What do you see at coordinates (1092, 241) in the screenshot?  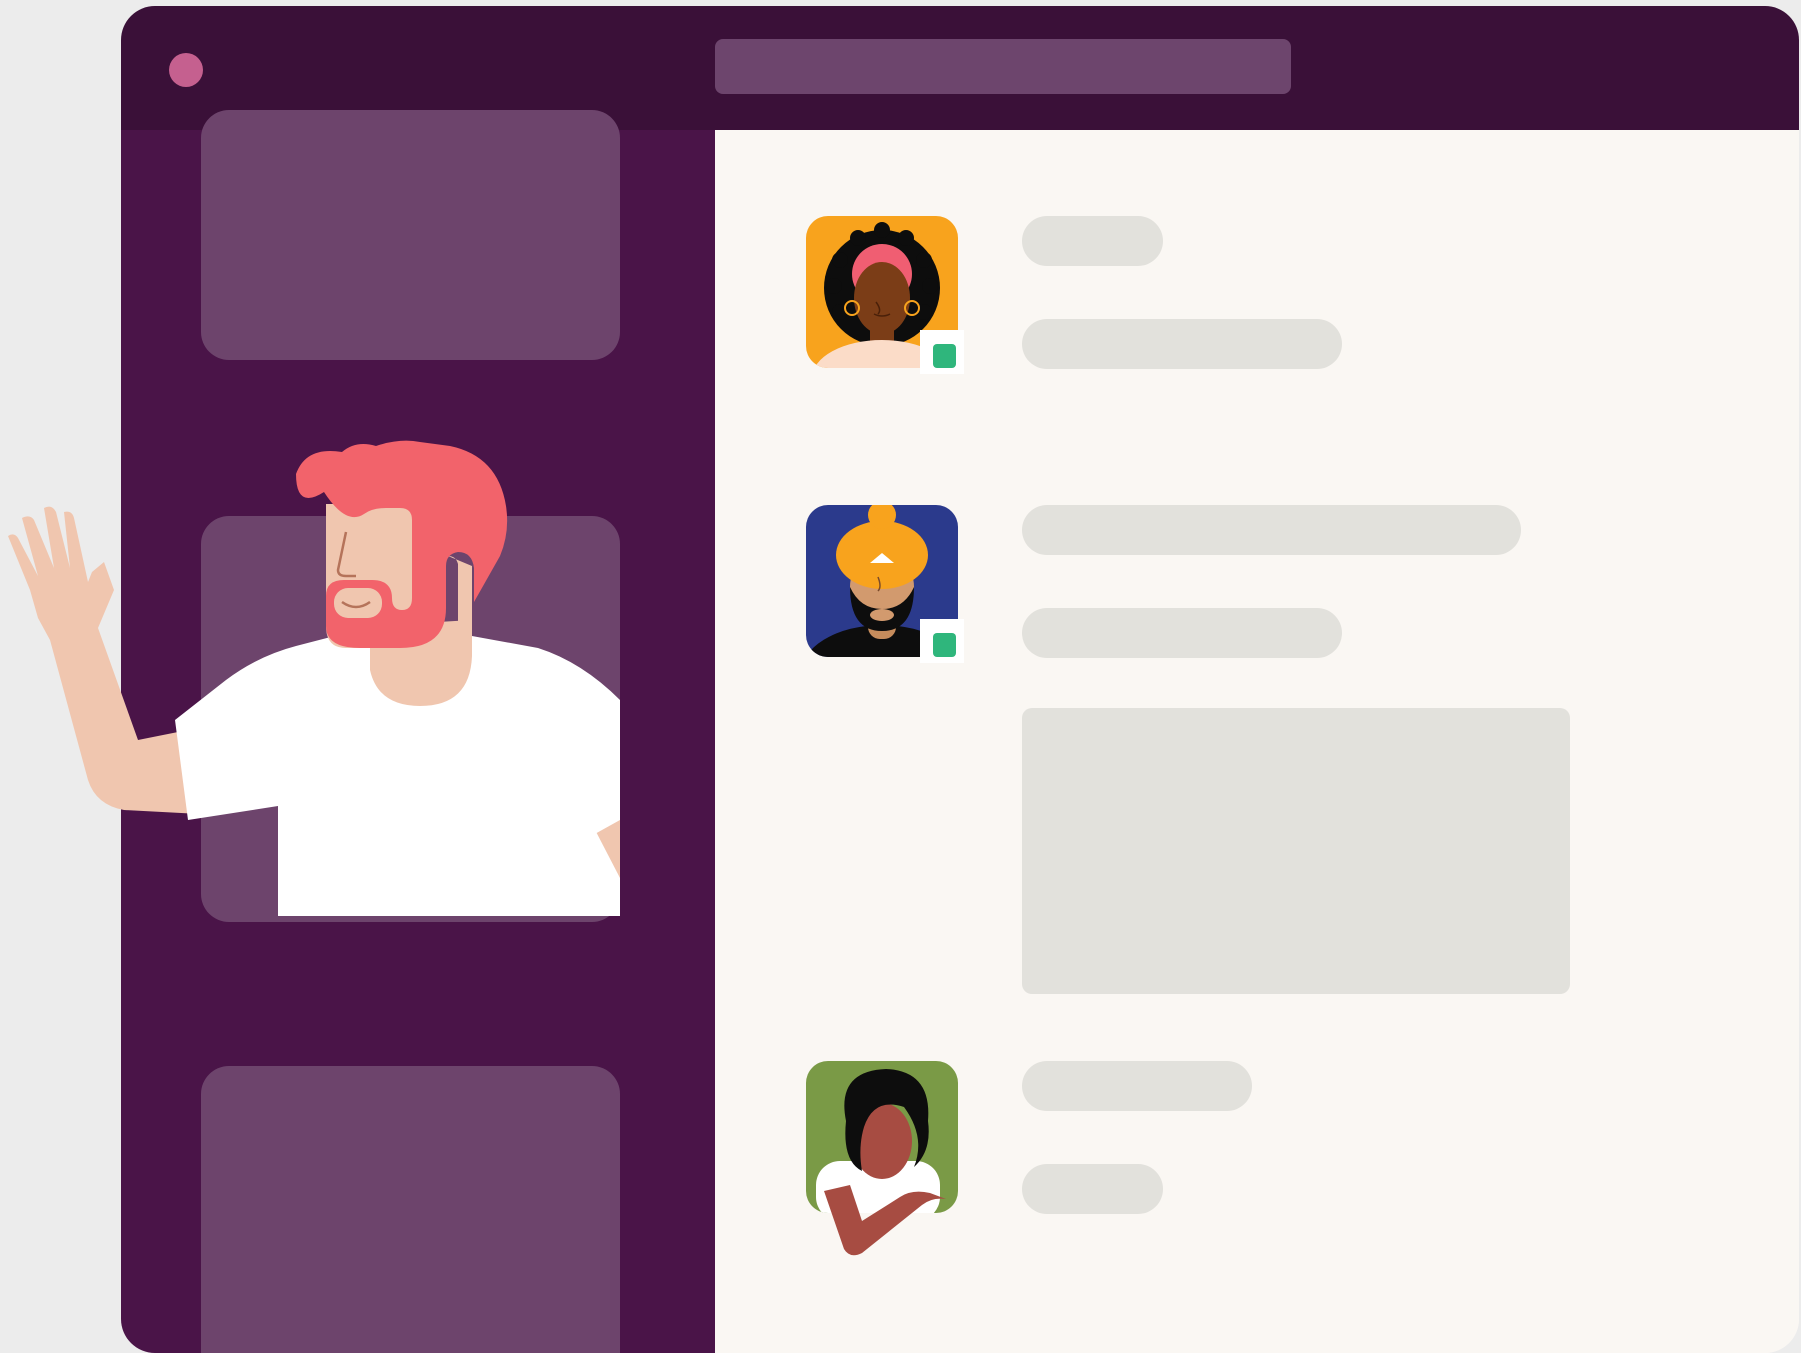 I see `message-1-author-placeholder` at bounding box center [1092, 241].